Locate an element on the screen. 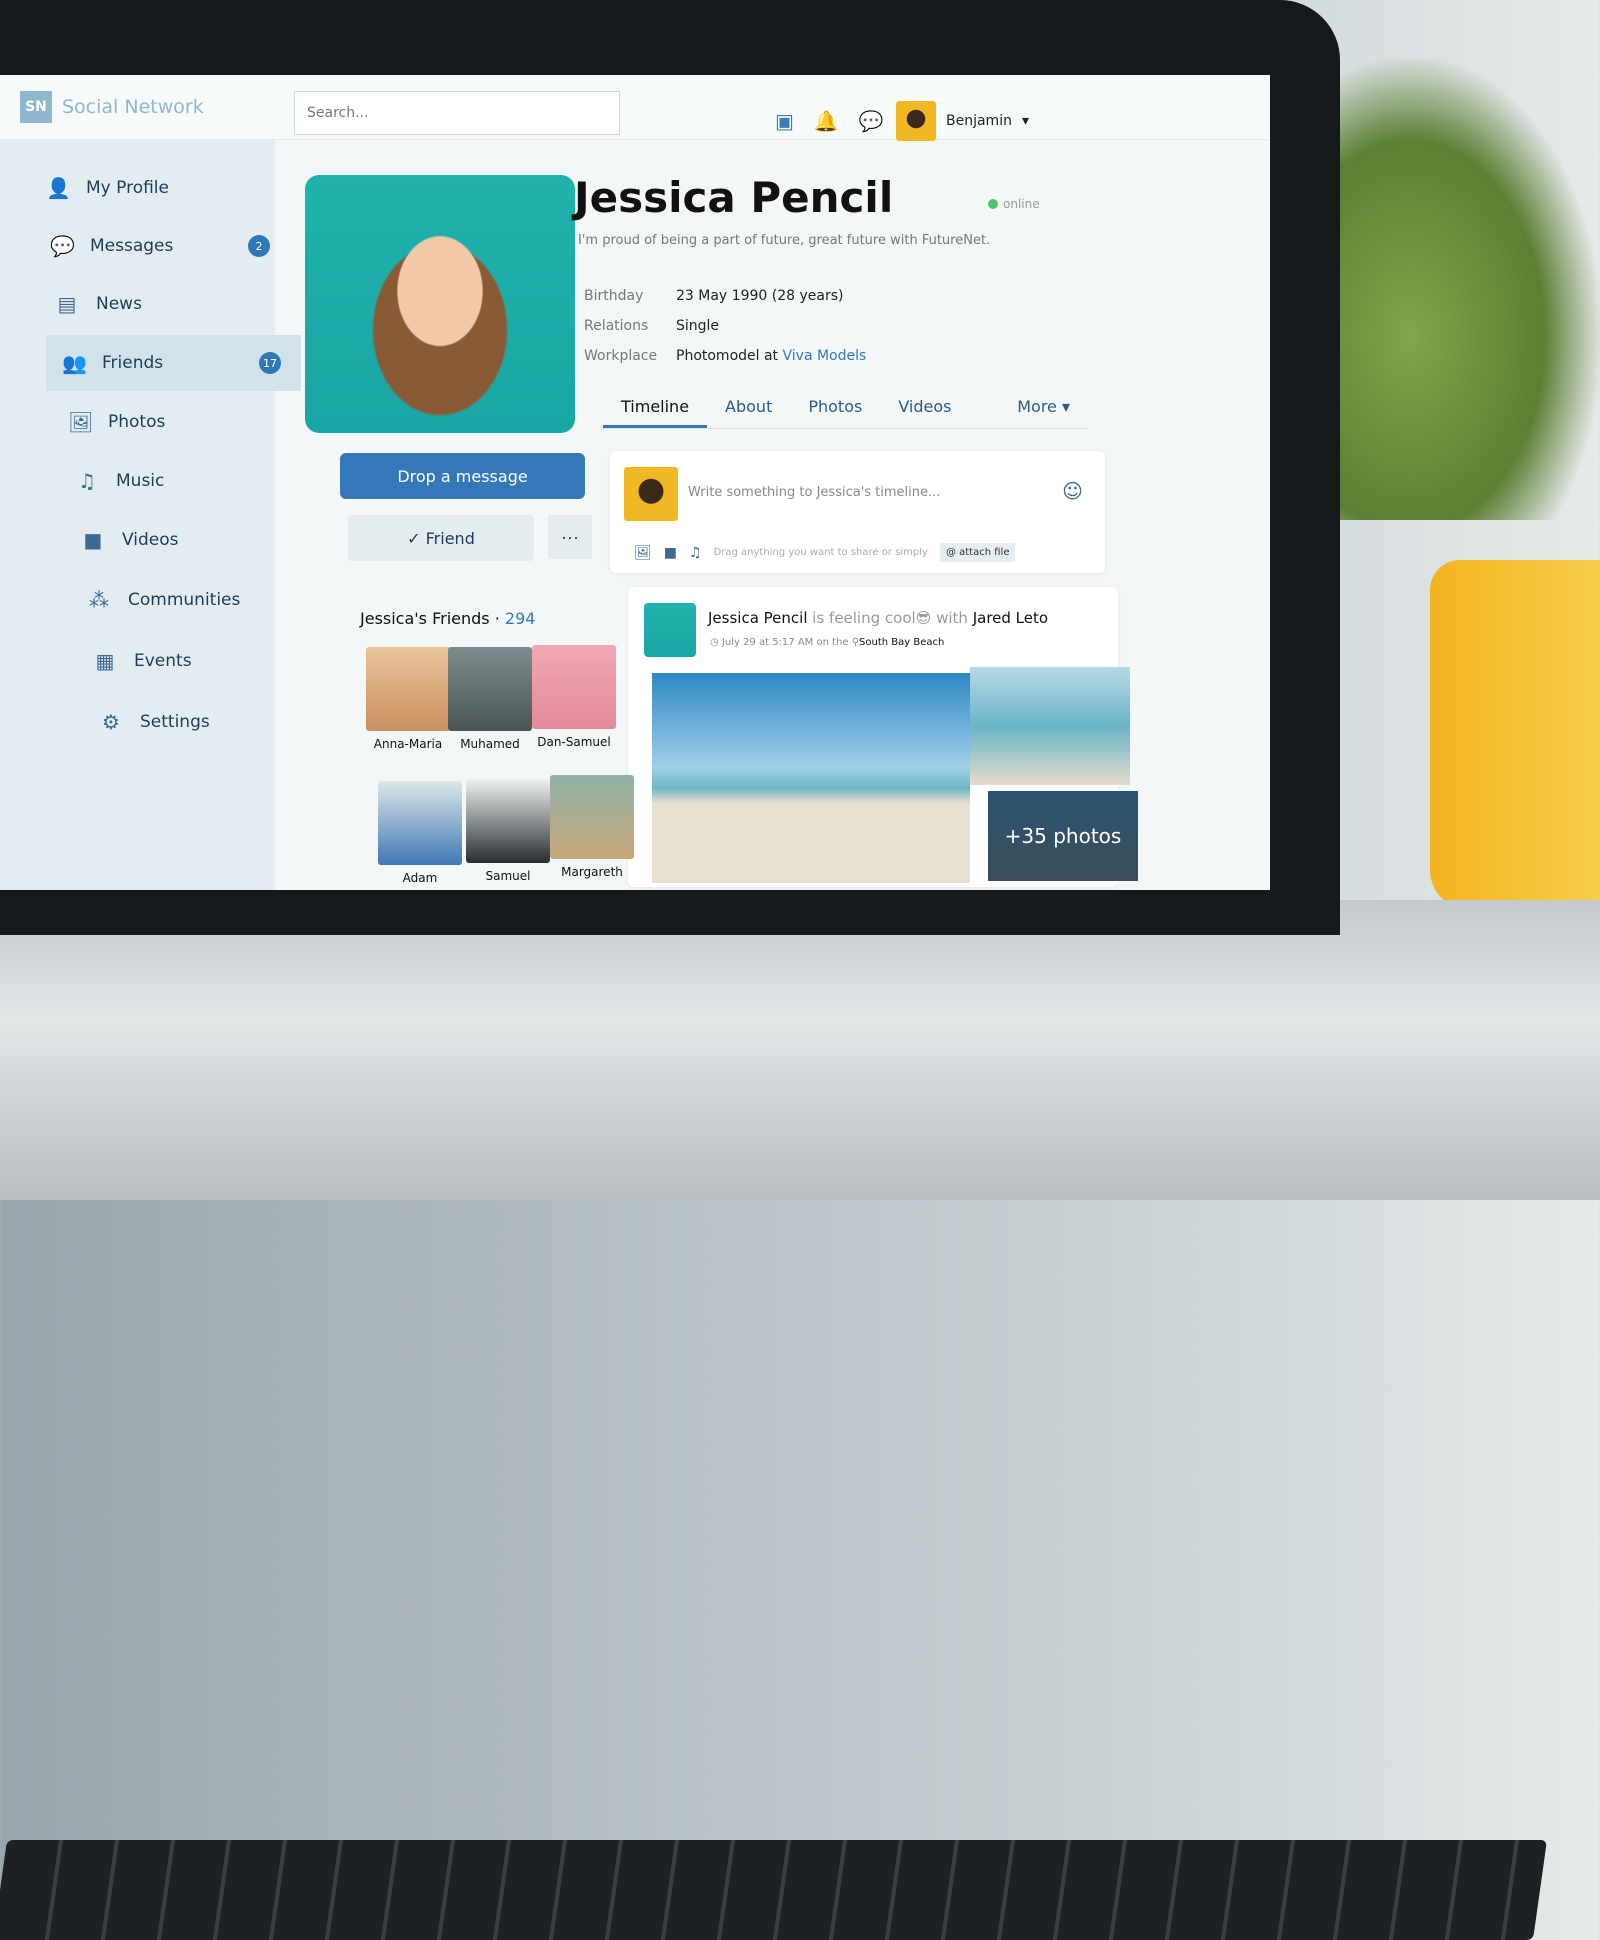 The height and width of the screenshot is (1940, 1600). check-icon: ✓ is located at coordinates (416, 538).